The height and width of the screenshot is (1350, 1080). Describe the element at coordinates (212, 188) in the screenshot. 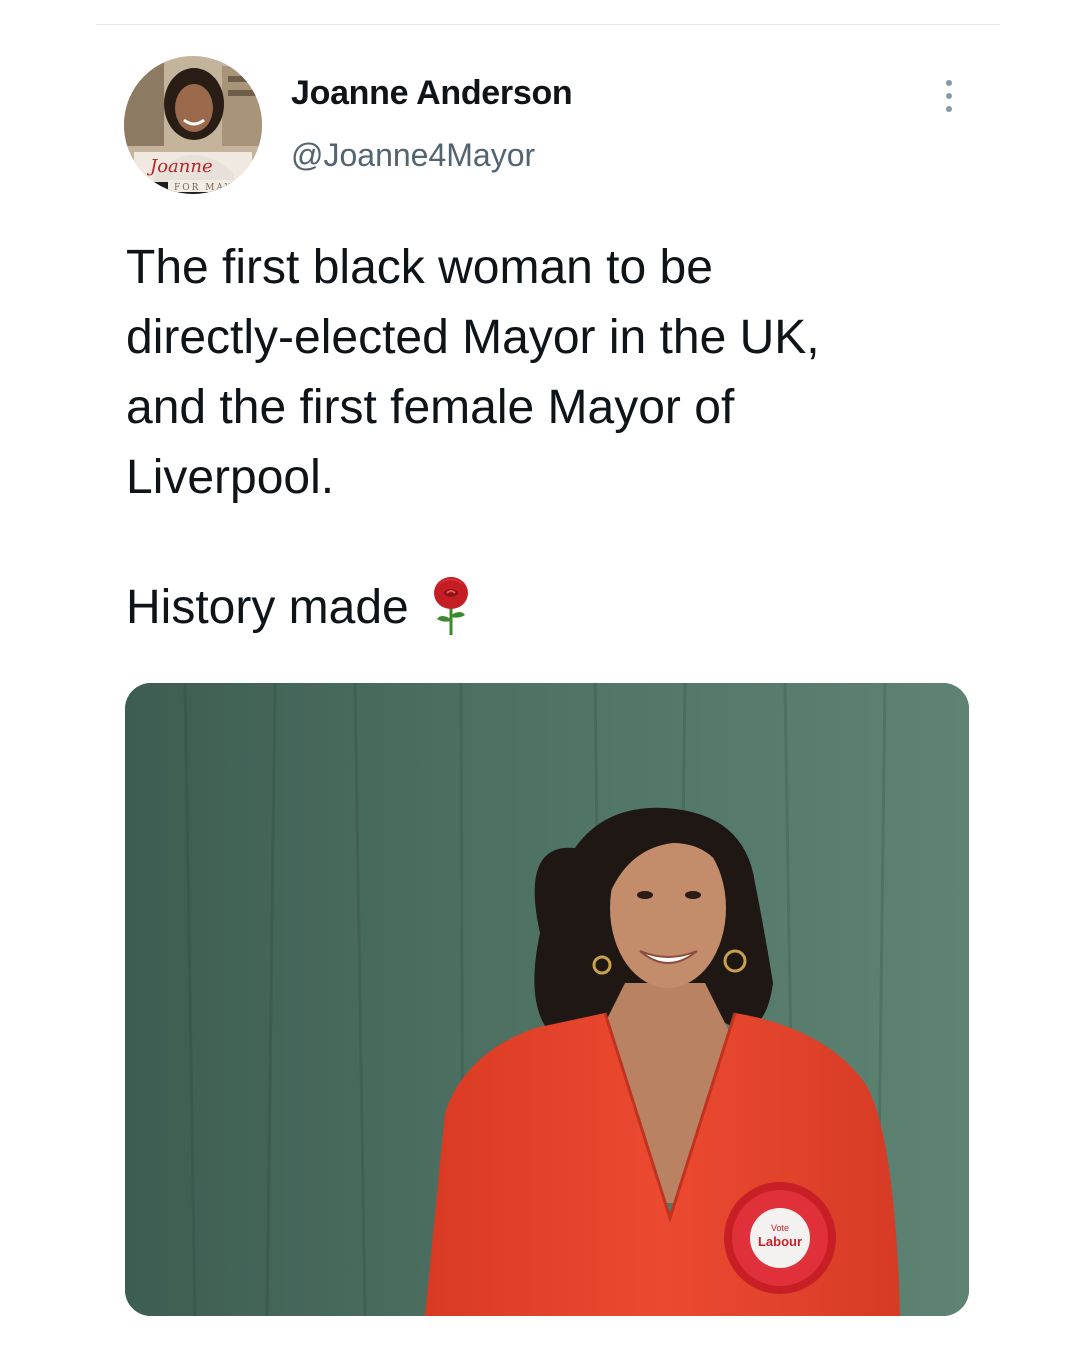

I see `svg-text: FOR MAYOR` at that location.